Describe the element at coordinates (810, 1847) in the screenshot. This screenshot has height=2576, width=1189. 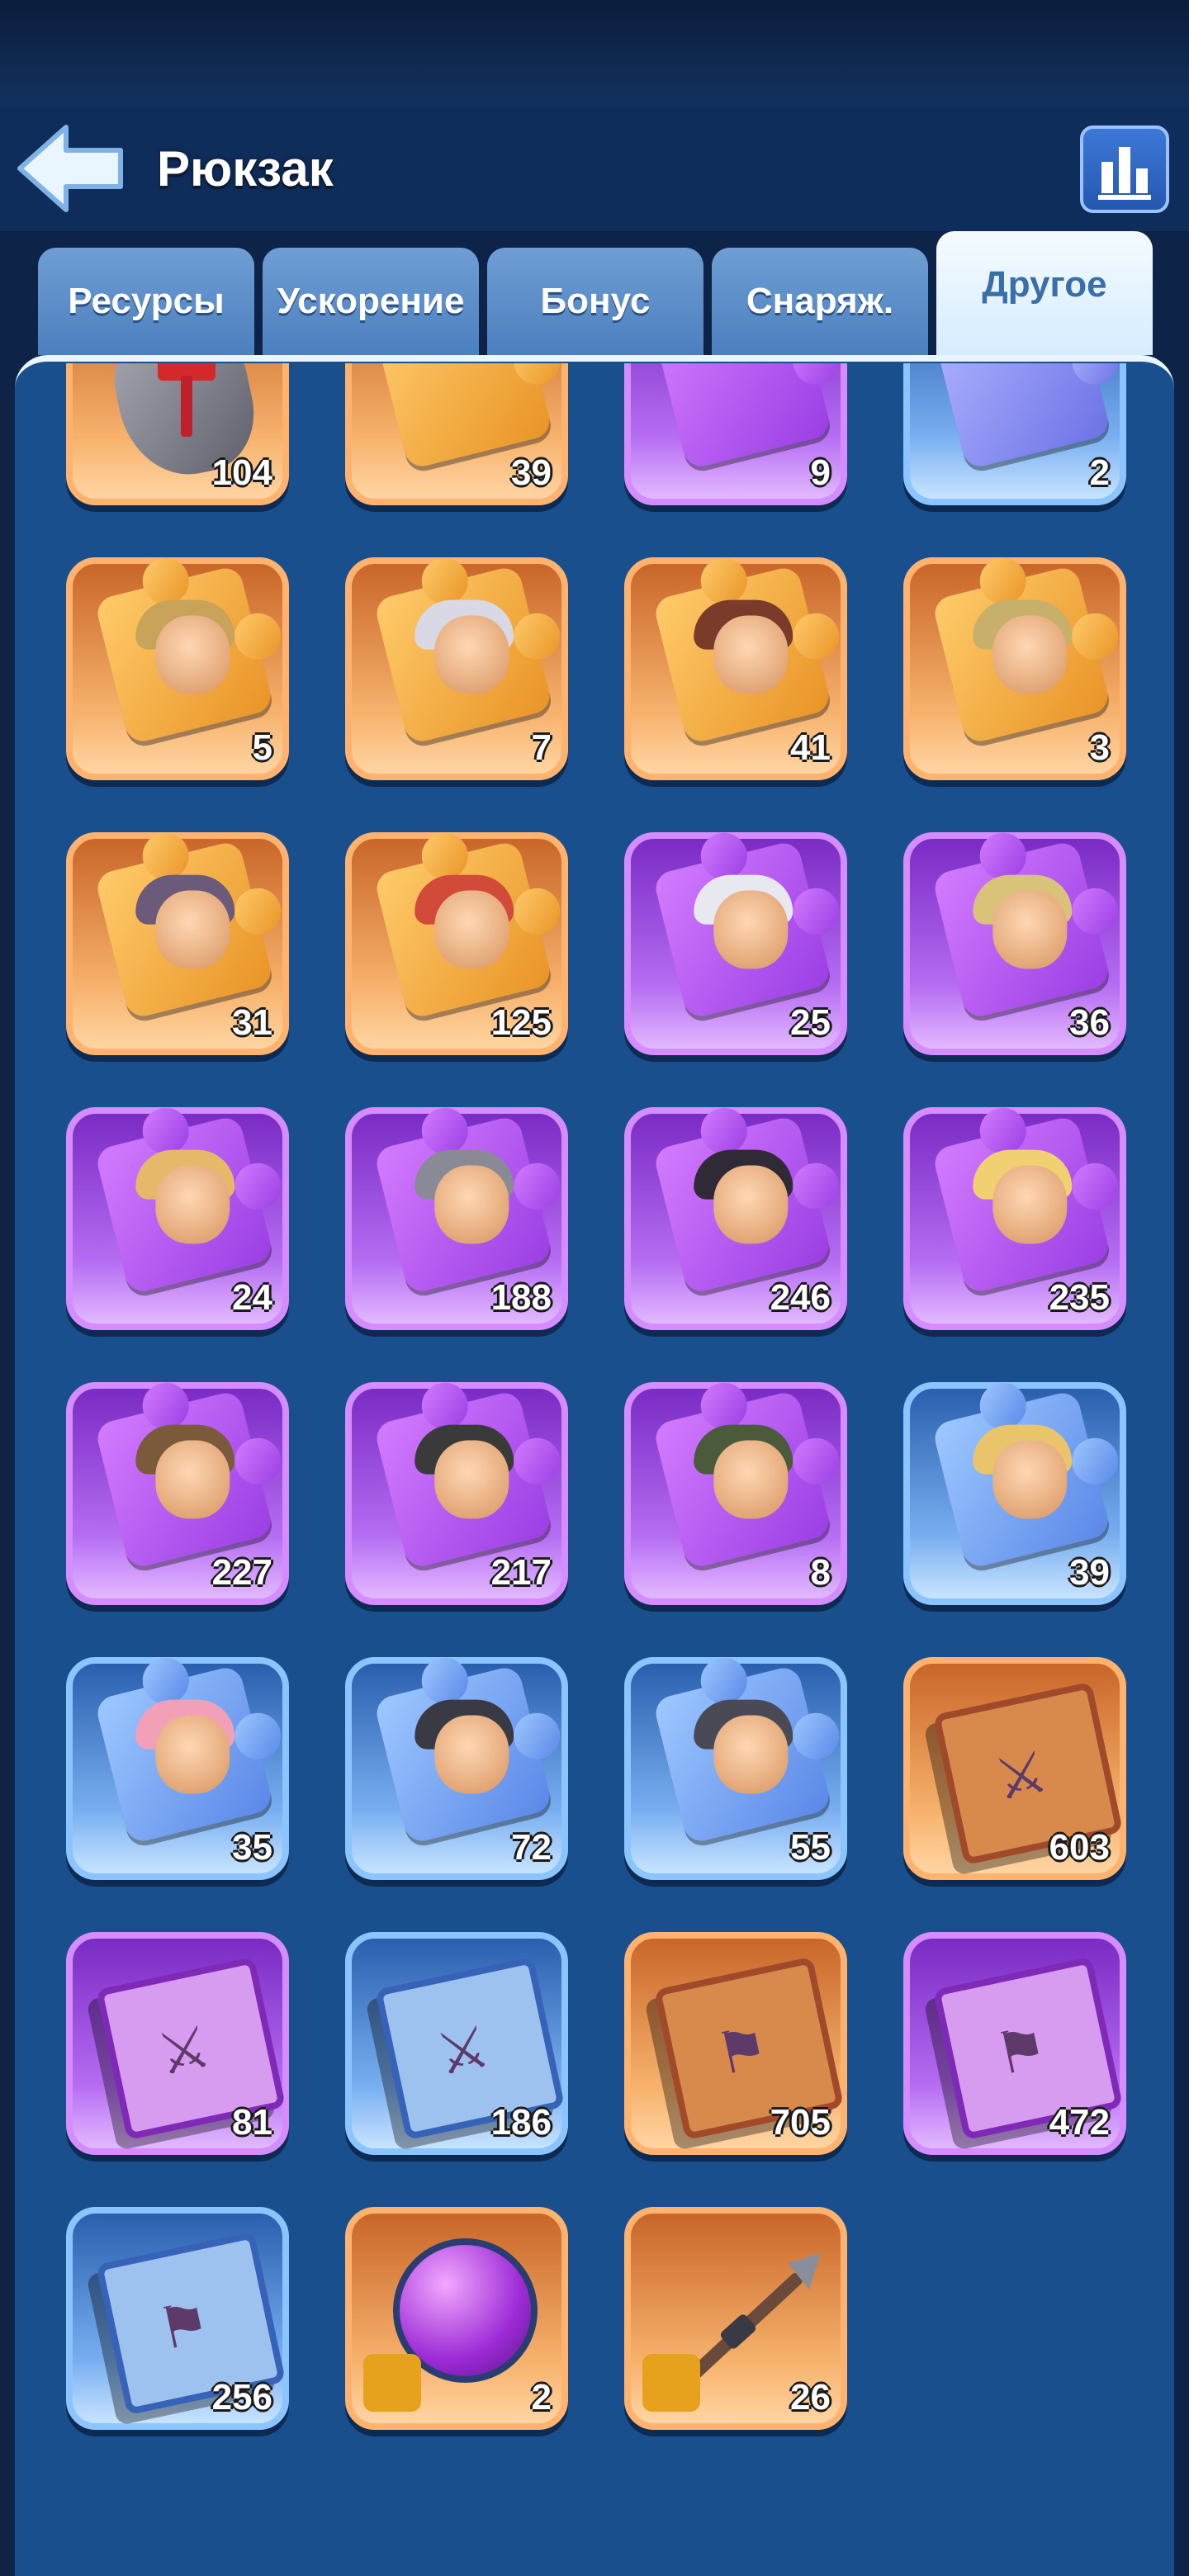
I see `item-count: 55` at that location.